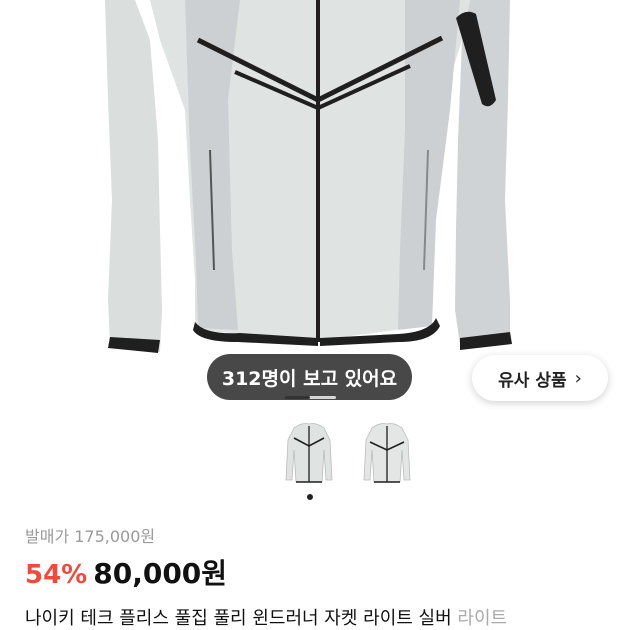 The image size is (620, 630). I want to click on image-progress-indicator, so click(310, 397).